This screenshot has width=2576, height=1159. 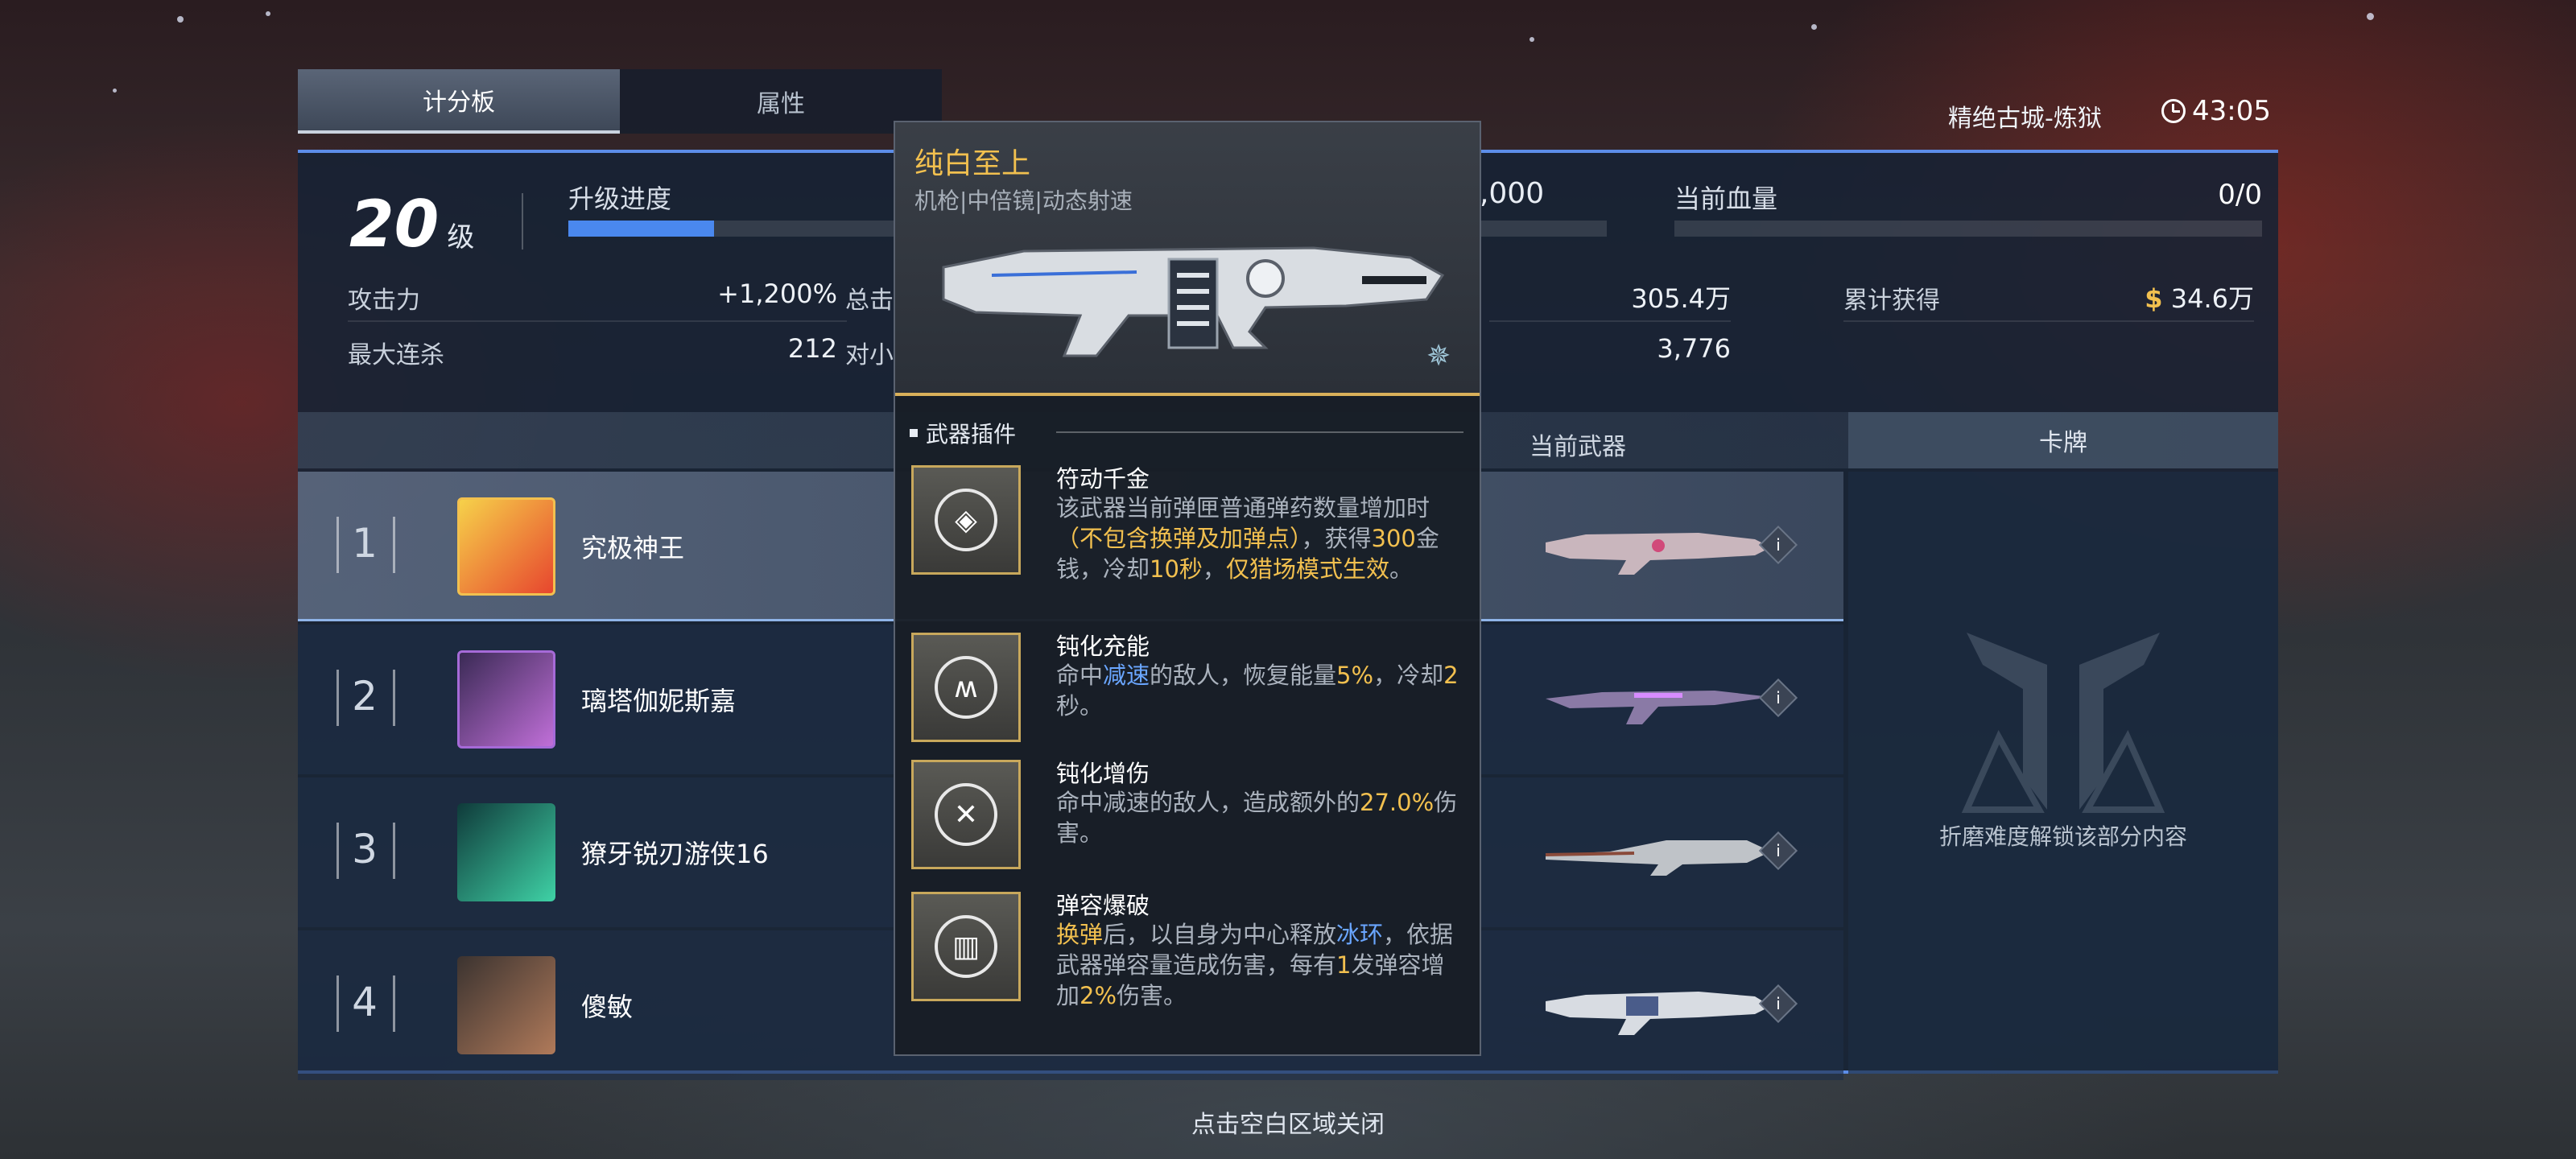 I want to click on earned-value: $ 34.6万, so click(x=2199, y=298).